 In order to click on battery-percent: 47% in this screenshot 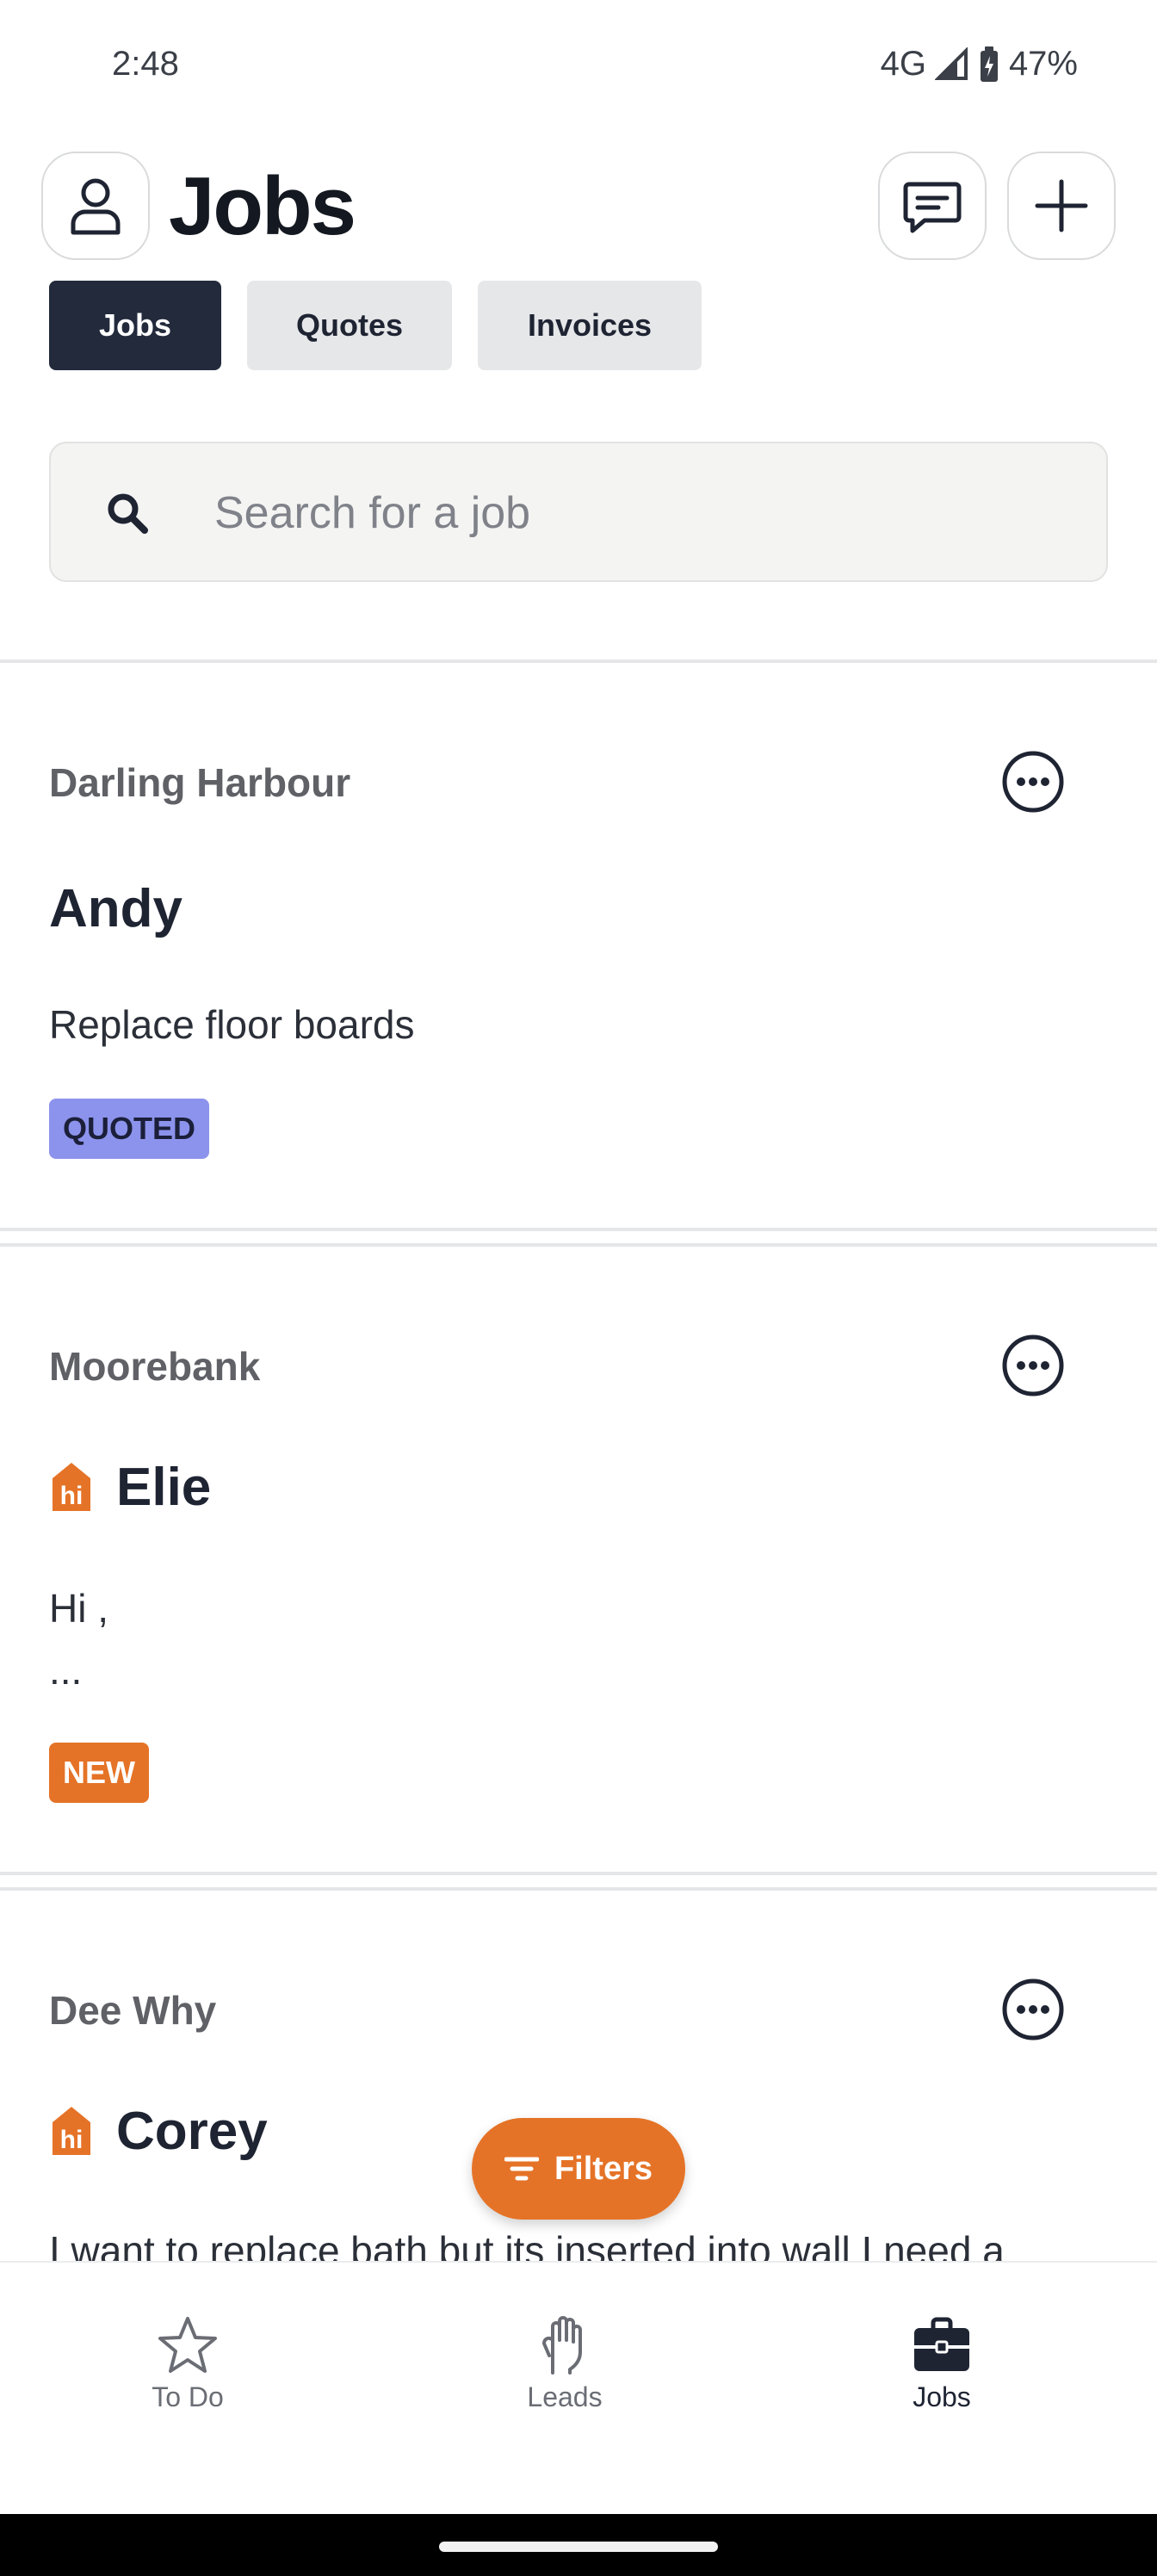, I will do `click(1043, 64)`.